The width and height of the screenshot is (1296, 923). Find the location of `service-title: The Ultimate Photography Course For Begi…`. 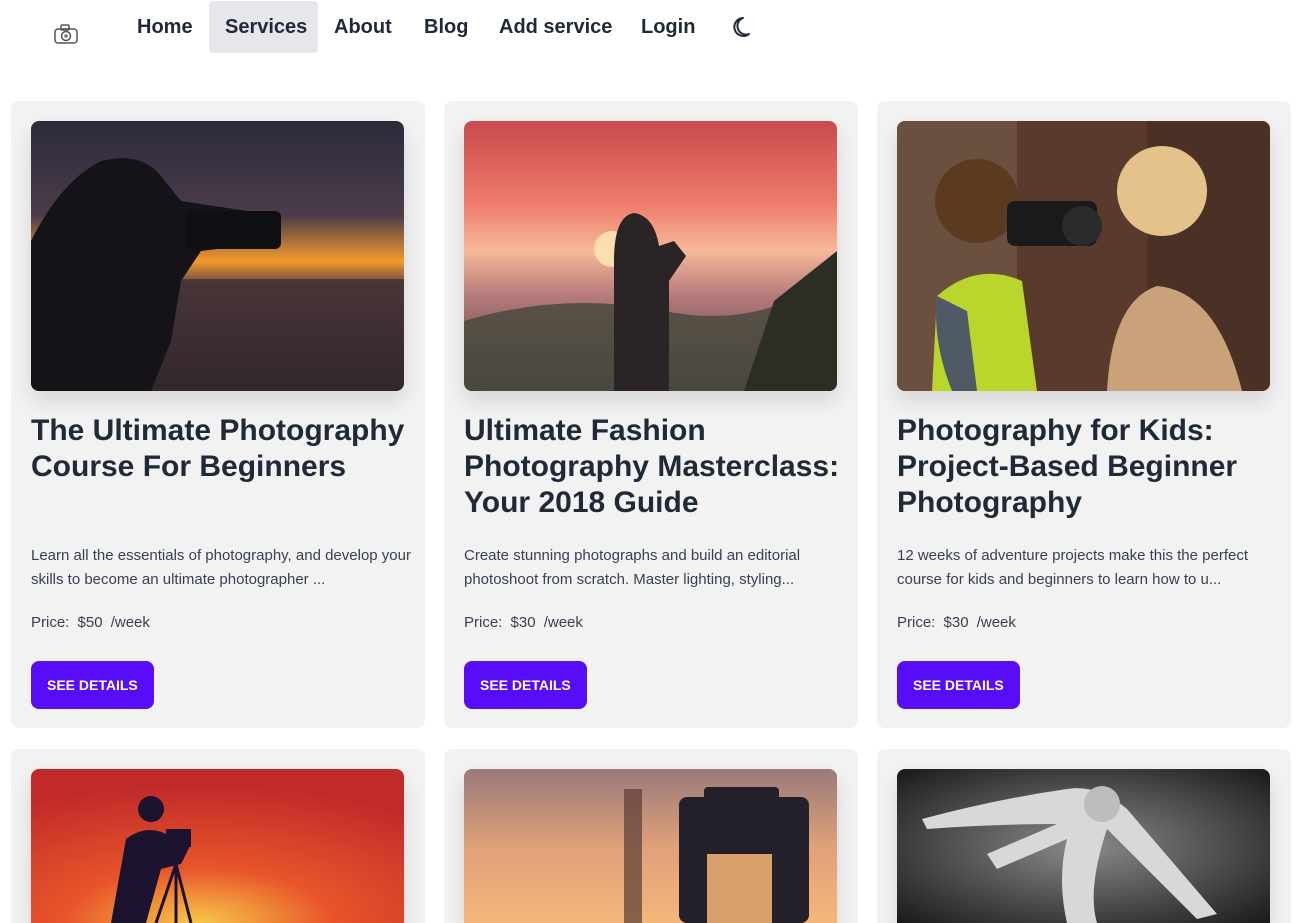

service-title: The Ultimate Photography Course For Begi… is located at coordinates (218, 448).